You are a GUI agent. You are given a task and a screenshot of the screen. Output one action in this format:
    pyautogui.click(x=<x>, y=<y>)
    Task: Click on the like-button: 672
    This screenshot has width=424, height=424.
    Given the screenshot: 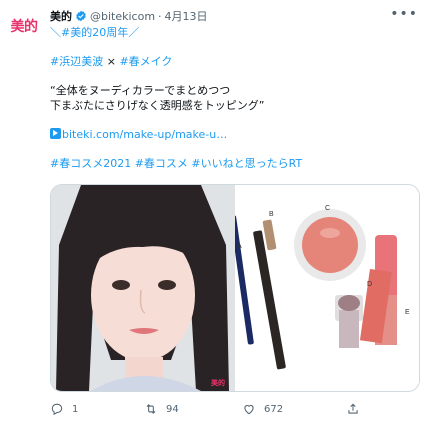 What is the action you would take?
    pyautogui.click(x=262, y=409)
    